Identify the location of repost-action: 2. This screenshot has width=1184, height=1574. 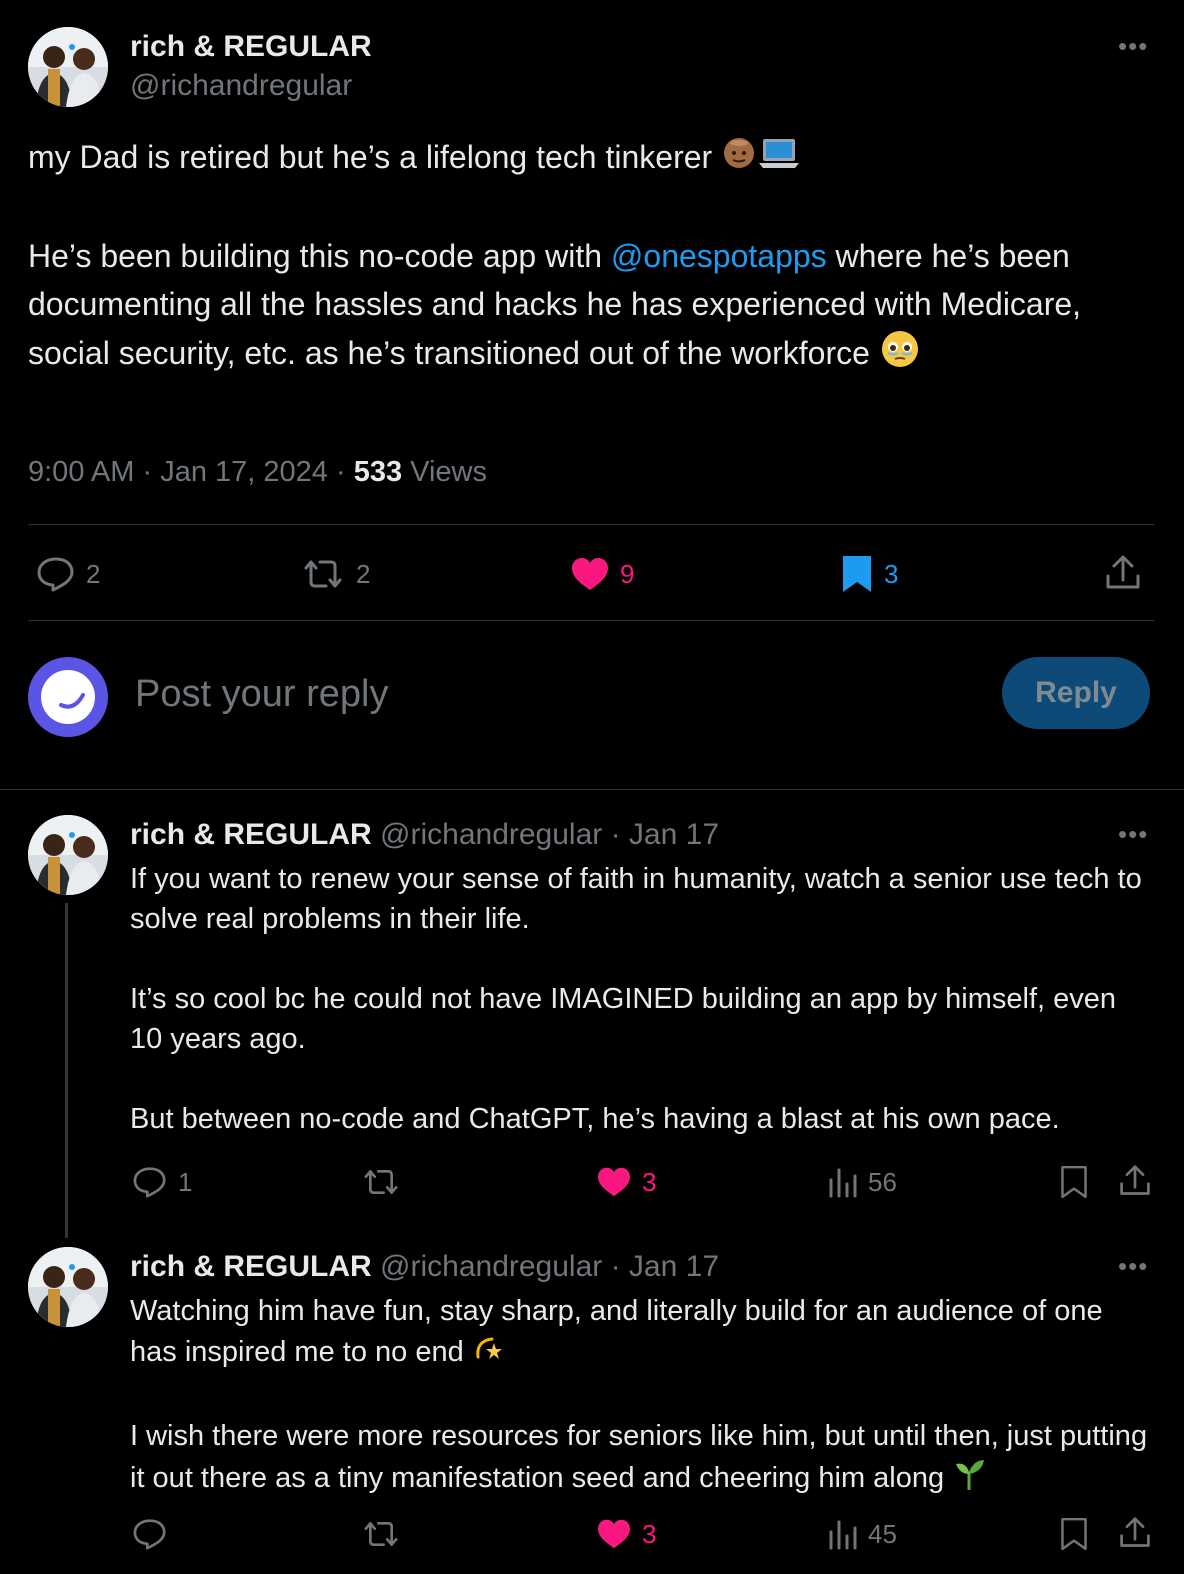
(335, 574).